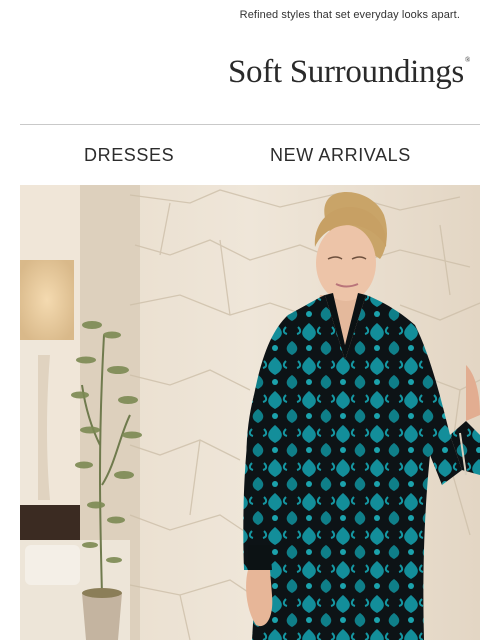  What do you see at coordinates (340, 155) in the screenshot?
I see `nav-link-new-arrivals: NEW ARRIVALS` at bounding box center [340, 155].